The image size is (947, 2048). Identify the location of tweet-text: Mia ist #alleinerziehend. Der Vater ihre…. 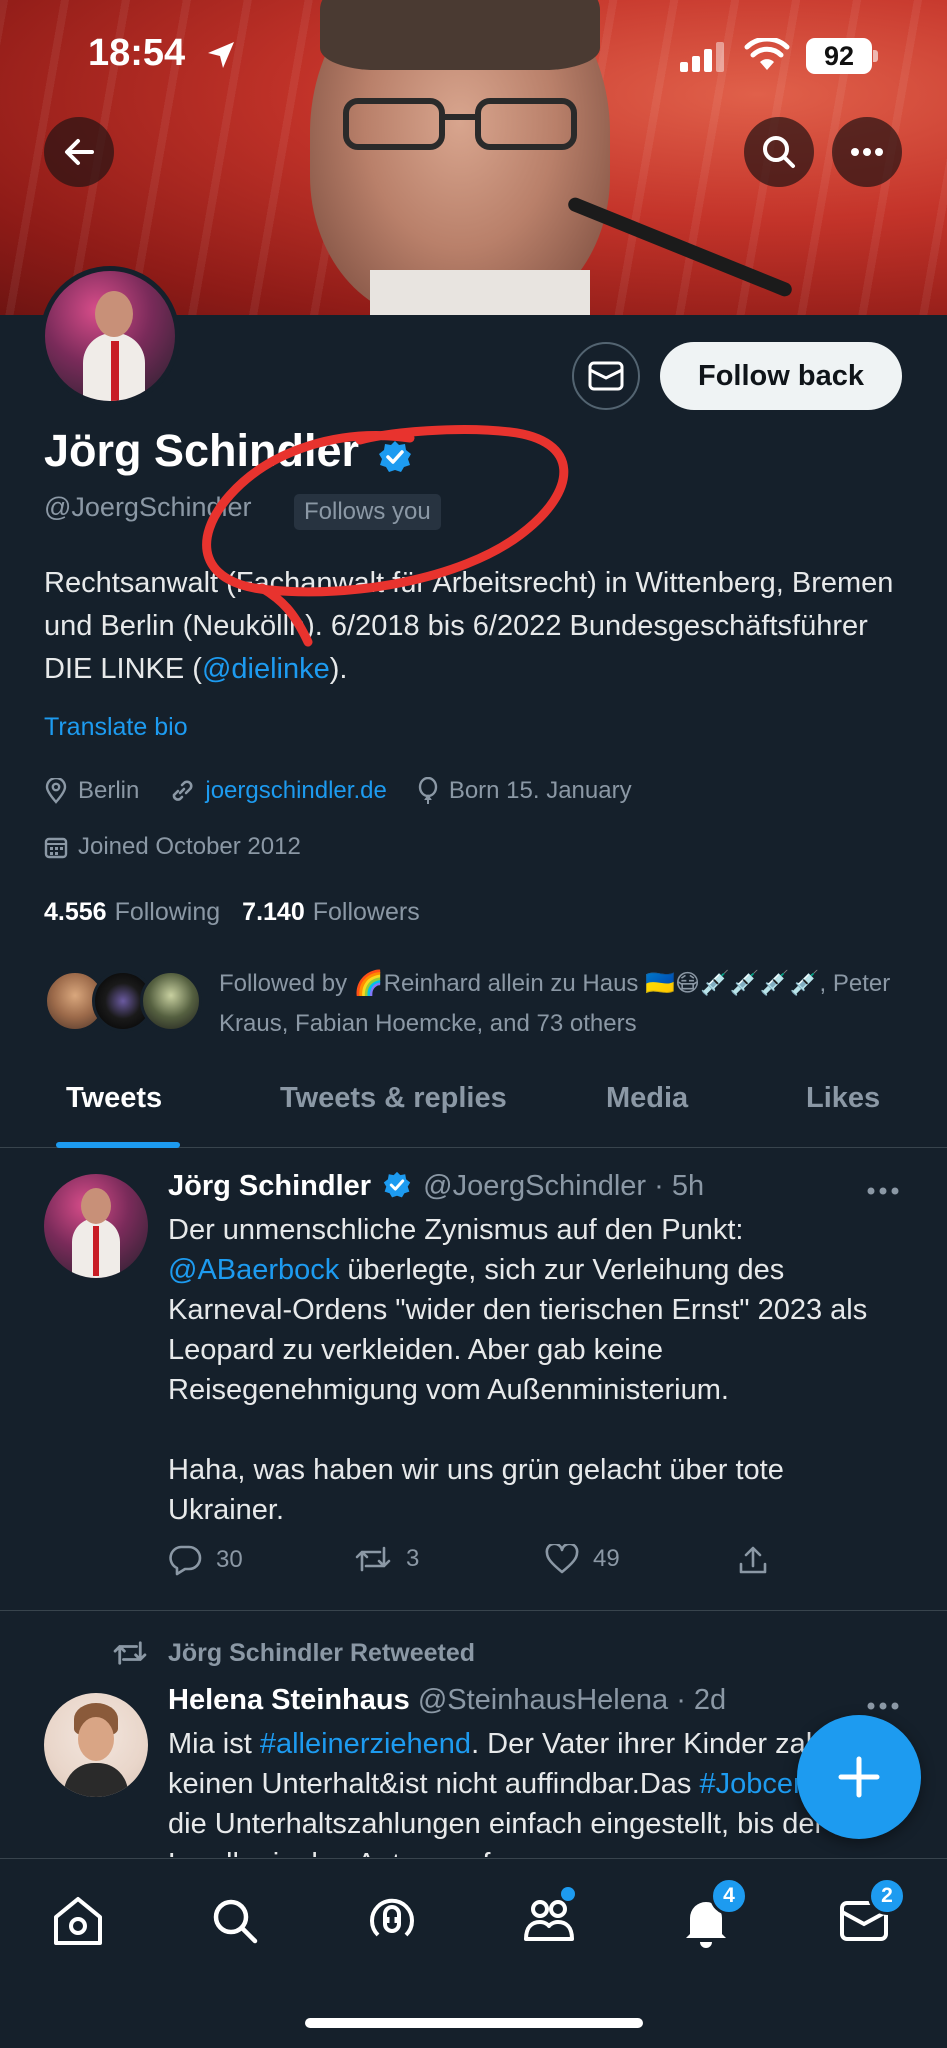
(533, 1790).